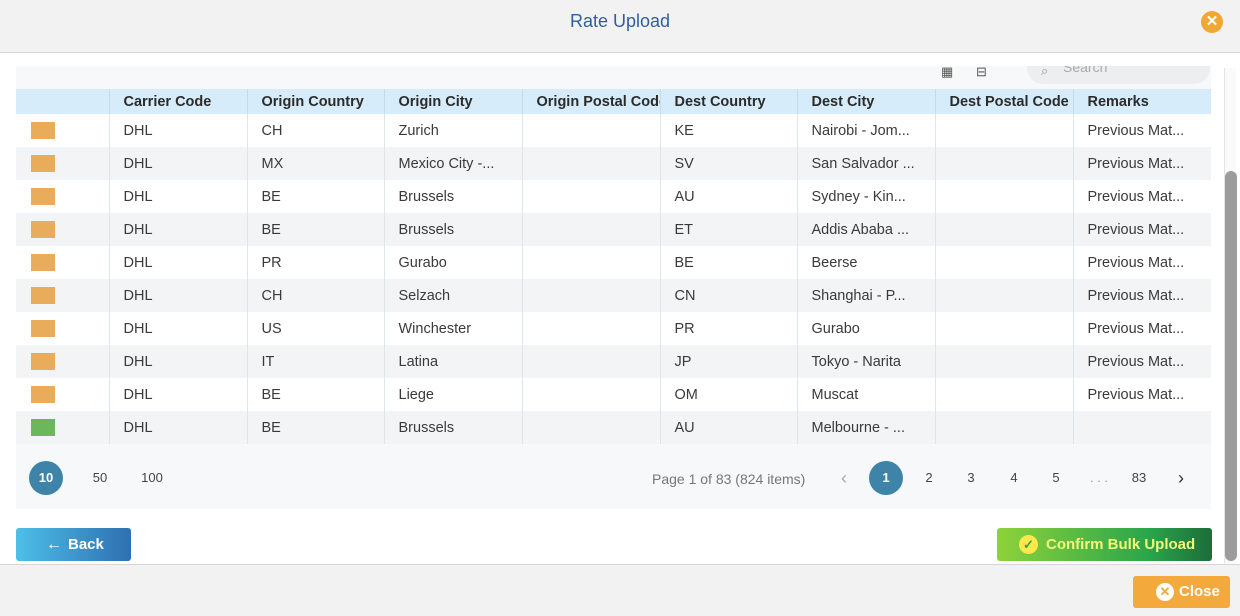 The height and width of the screenshot is (616, 1240). What do you see at coordinates (729, 229) in the screenshot?
I see `cell-dest-country: ET` at bounding box center [729, 229].